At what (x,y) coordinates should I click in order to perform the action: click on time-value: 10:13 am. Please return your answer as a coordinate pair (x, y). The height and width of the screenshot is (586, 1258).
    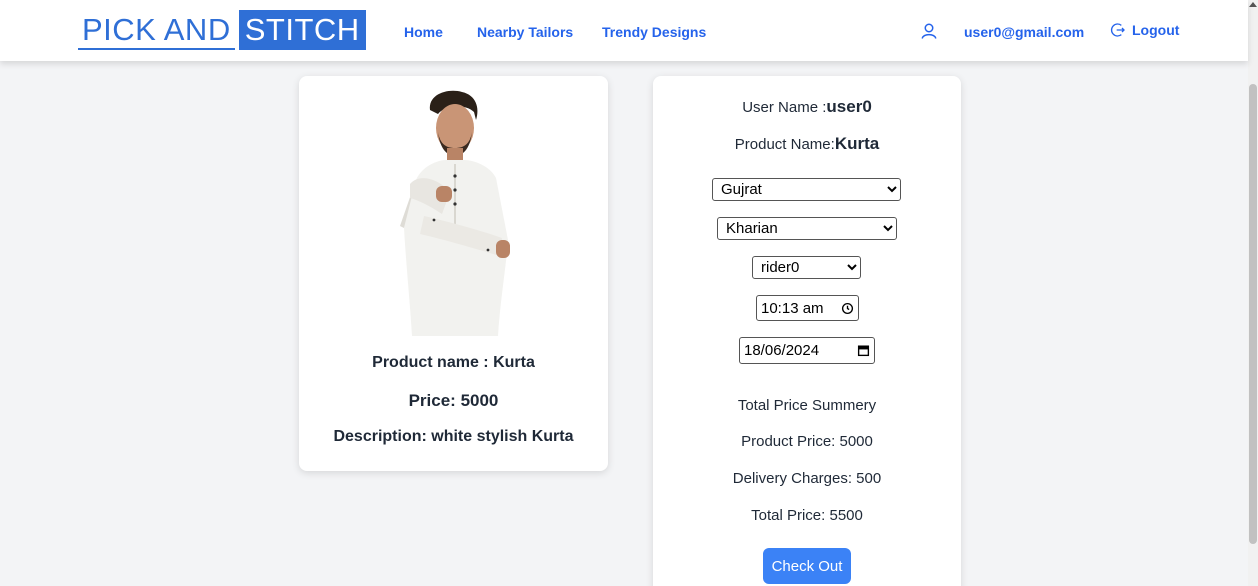
    Looking at the image, I should click on (792, 308).